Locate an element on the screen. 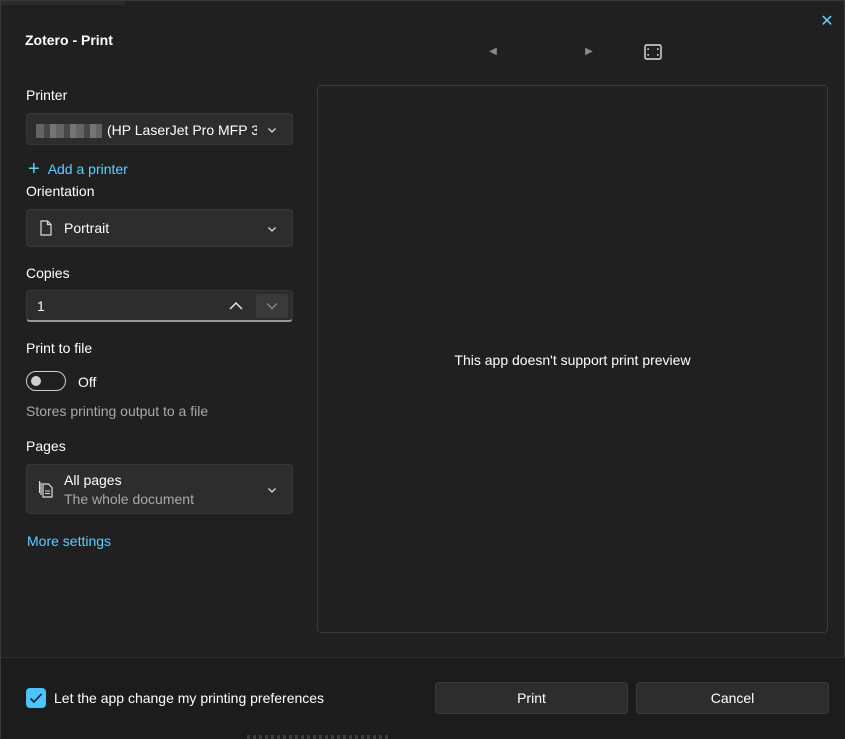  previous-page-icon: ◀ is located at coordinates (493, 52).